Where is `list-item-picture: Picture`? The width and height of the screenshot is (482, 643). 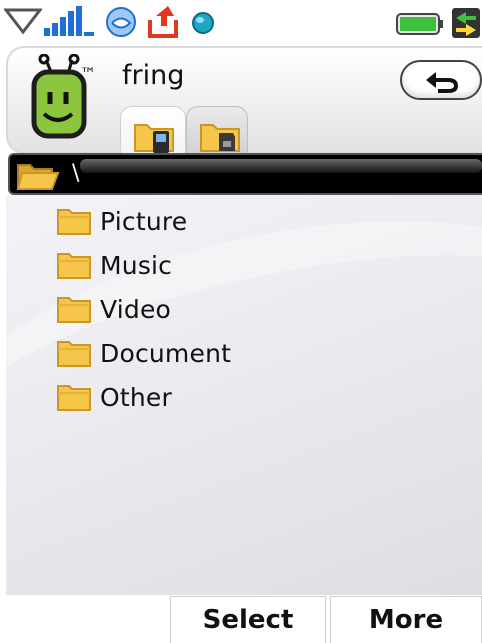 list-item-picture: Picture is located at coordinates (143, 221).